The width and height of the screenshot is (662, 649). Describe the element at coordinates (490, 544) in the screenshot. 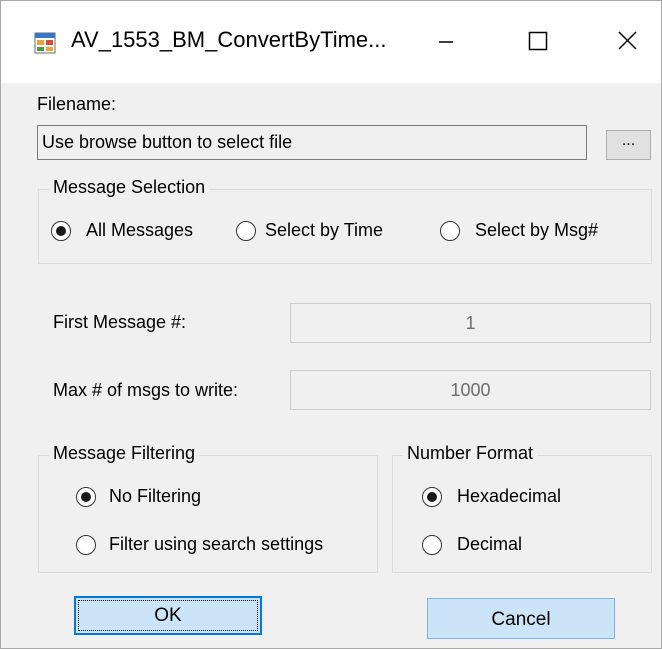

I see `radio-decimal-label: Decimal` at that location.